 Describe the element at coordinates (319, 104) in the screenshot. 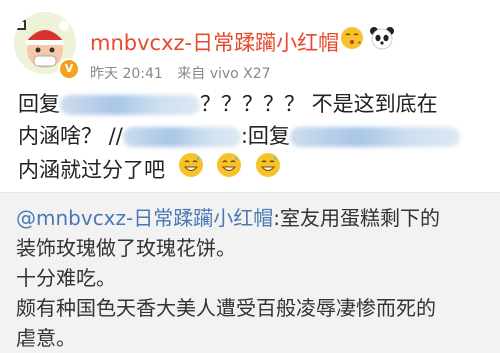

I see `body-text: ？？？？？ 不是这到底在` at that location.